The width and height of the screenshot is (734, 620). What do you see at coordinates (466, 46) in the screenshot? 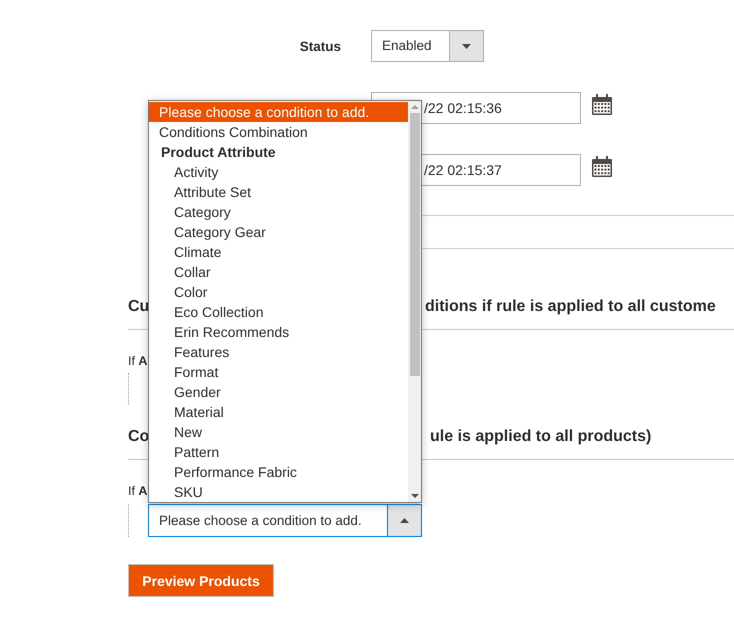
I see `caret-down-icon` at bounding box center [466, 46].